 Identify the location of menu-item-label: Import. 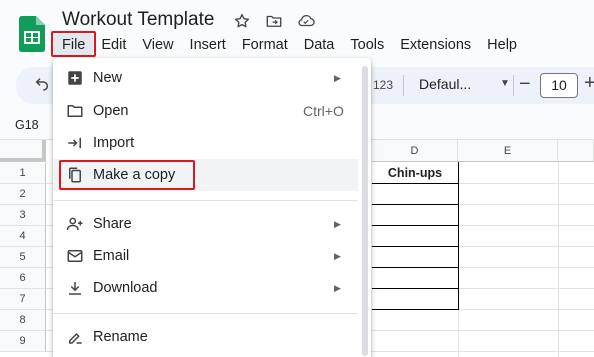
(114, 143).